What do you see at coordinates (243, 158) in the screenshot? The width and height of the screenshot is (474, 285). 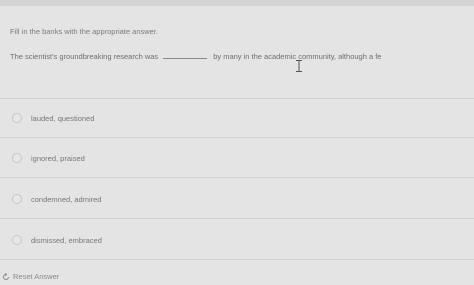 I see `option-2: ignored, praised` at bounding box center [243, 158].